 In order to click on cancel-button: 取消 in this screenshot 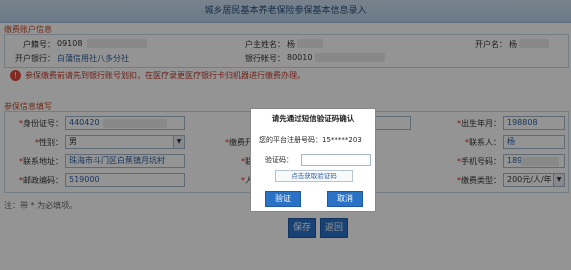, I will do `click(345, 199)`.